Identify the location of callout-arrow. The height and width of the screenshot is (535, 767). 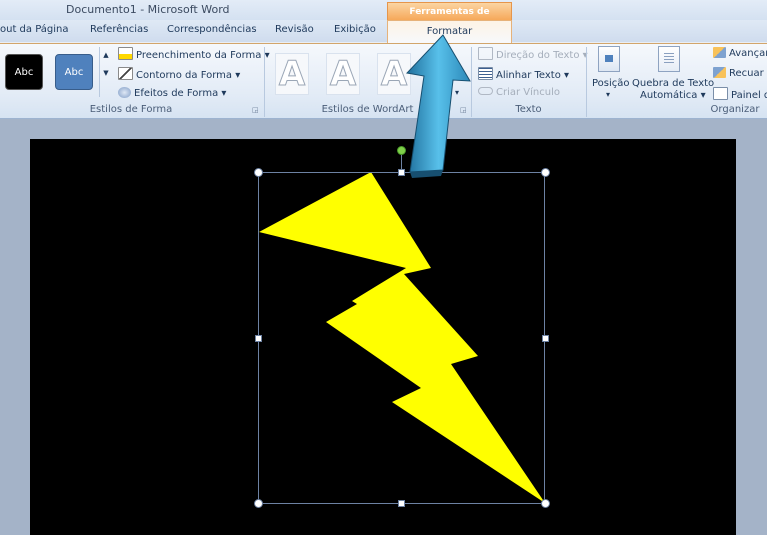
(438, 106).